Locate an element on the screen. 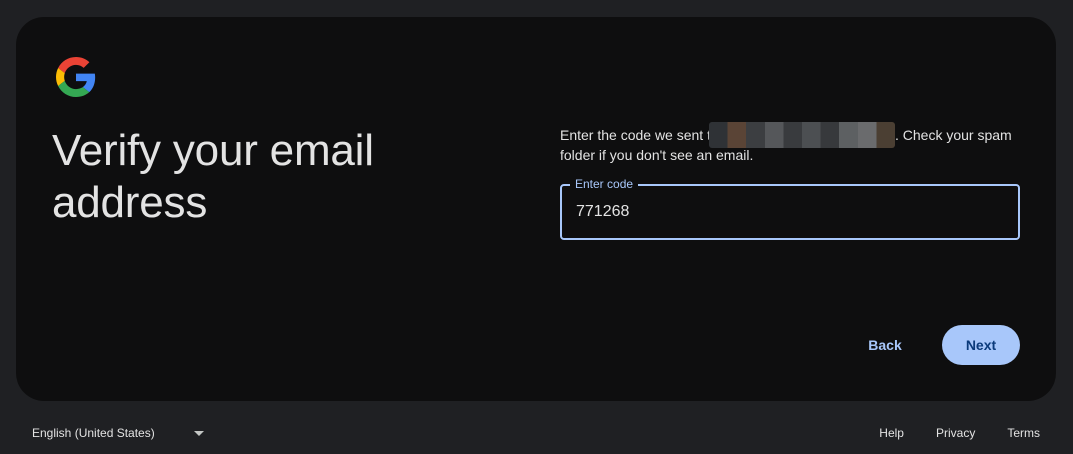  privacy-link: Privacy is located at coordinates (955, 433).